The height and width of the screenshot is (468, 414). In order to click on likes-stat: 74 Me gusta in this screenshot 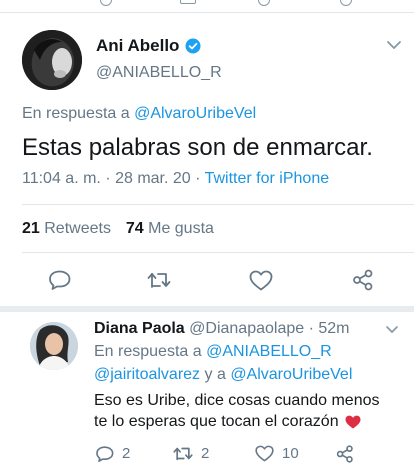, I will do `click(170, 228)`.